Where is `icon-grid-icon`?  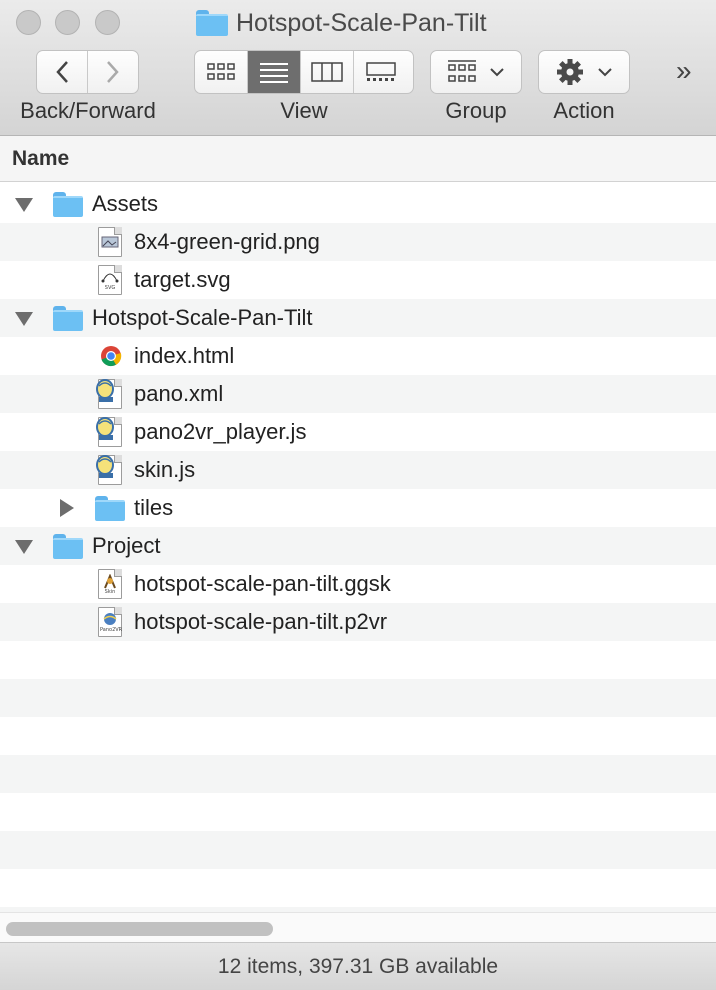
icon-grid-icon is located at coordinates (221, 71).